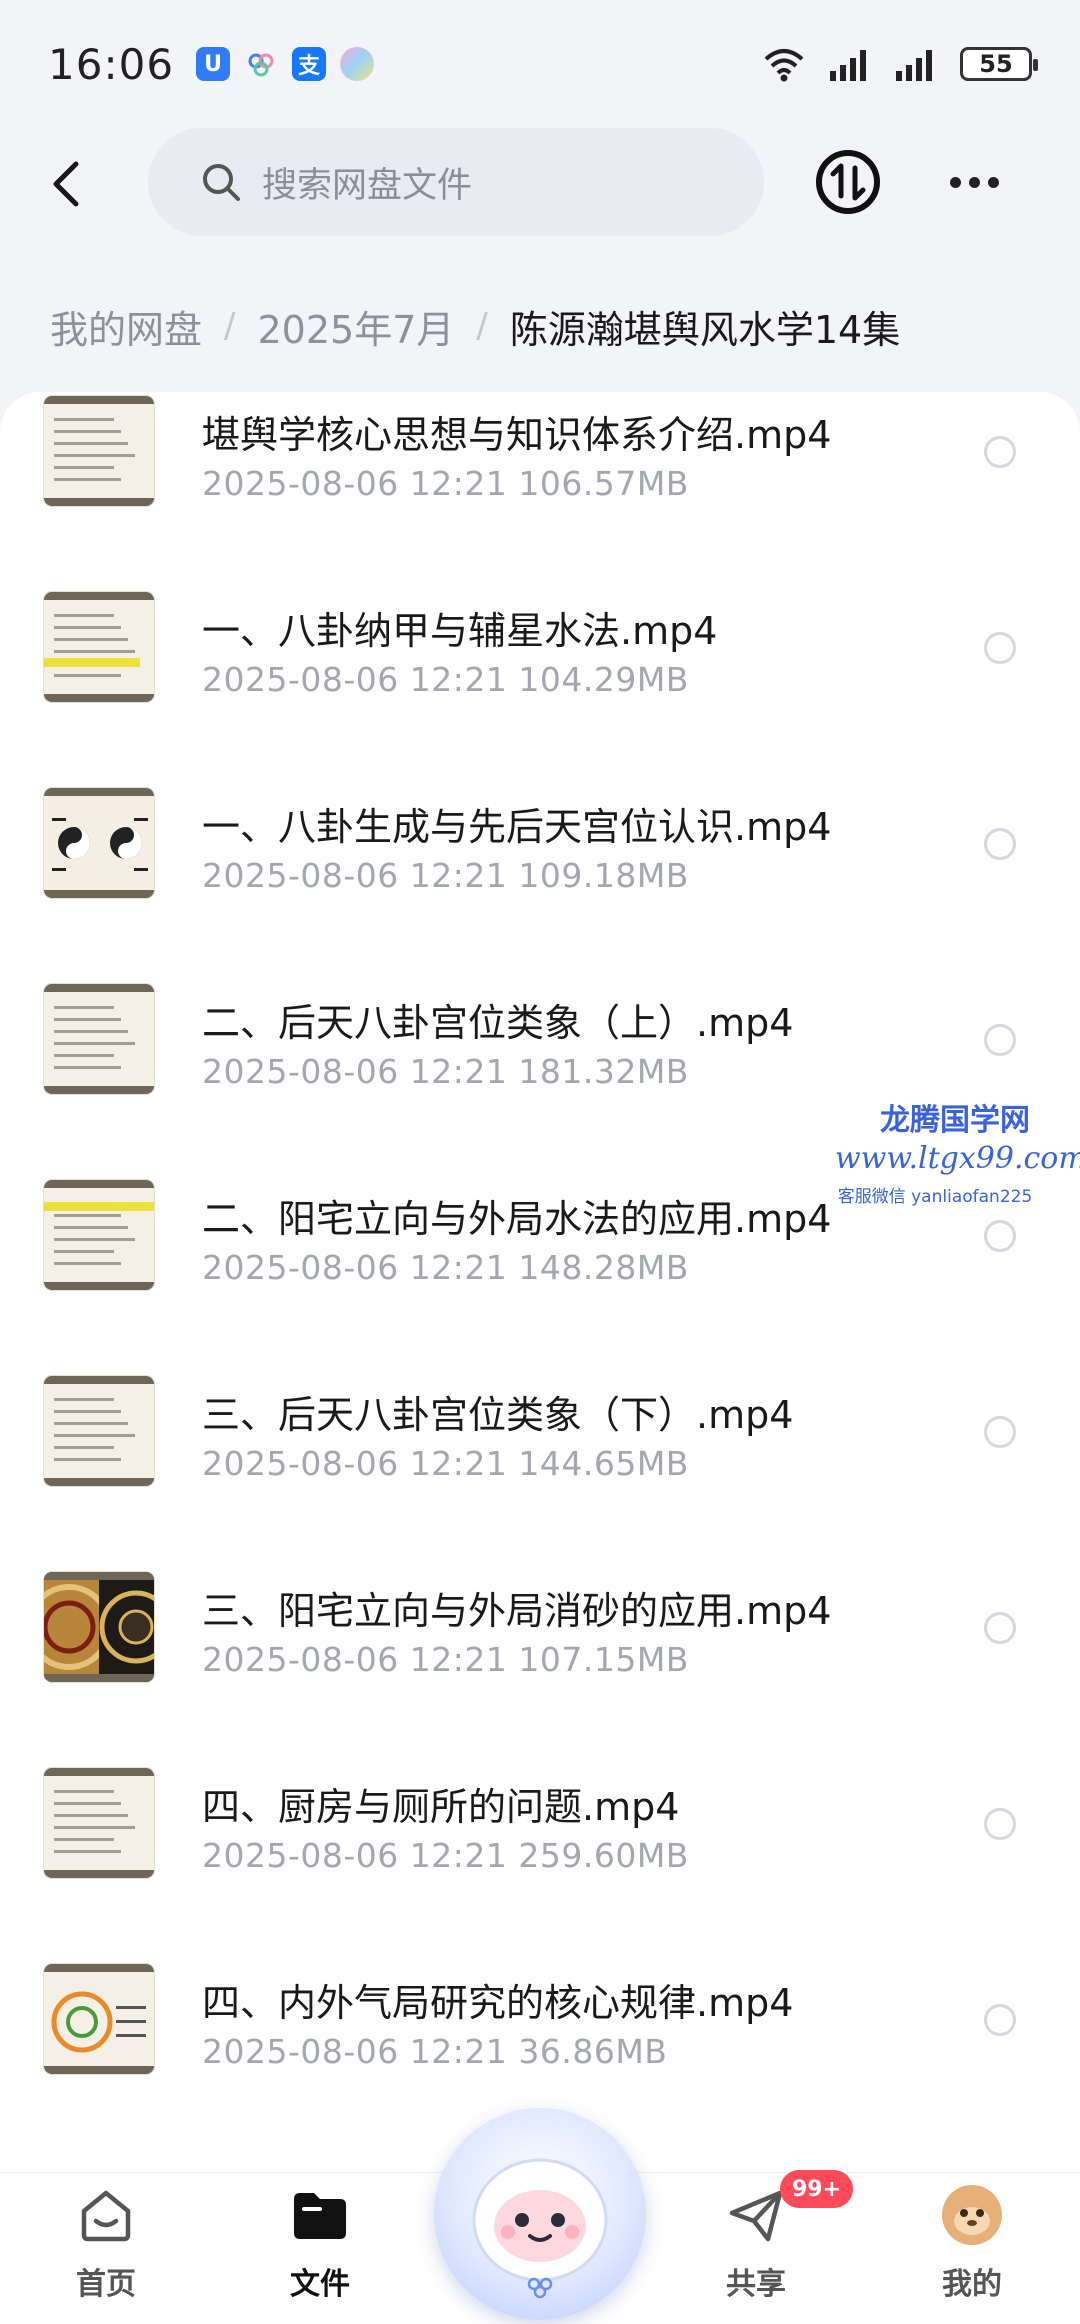 Image resolution: width=1080 pixels, height=2324 pixels. What do you see at coordinates (106, 2243) in the screenshot?
I see `nav-home: 首页` at bounding box center [106, 2243].